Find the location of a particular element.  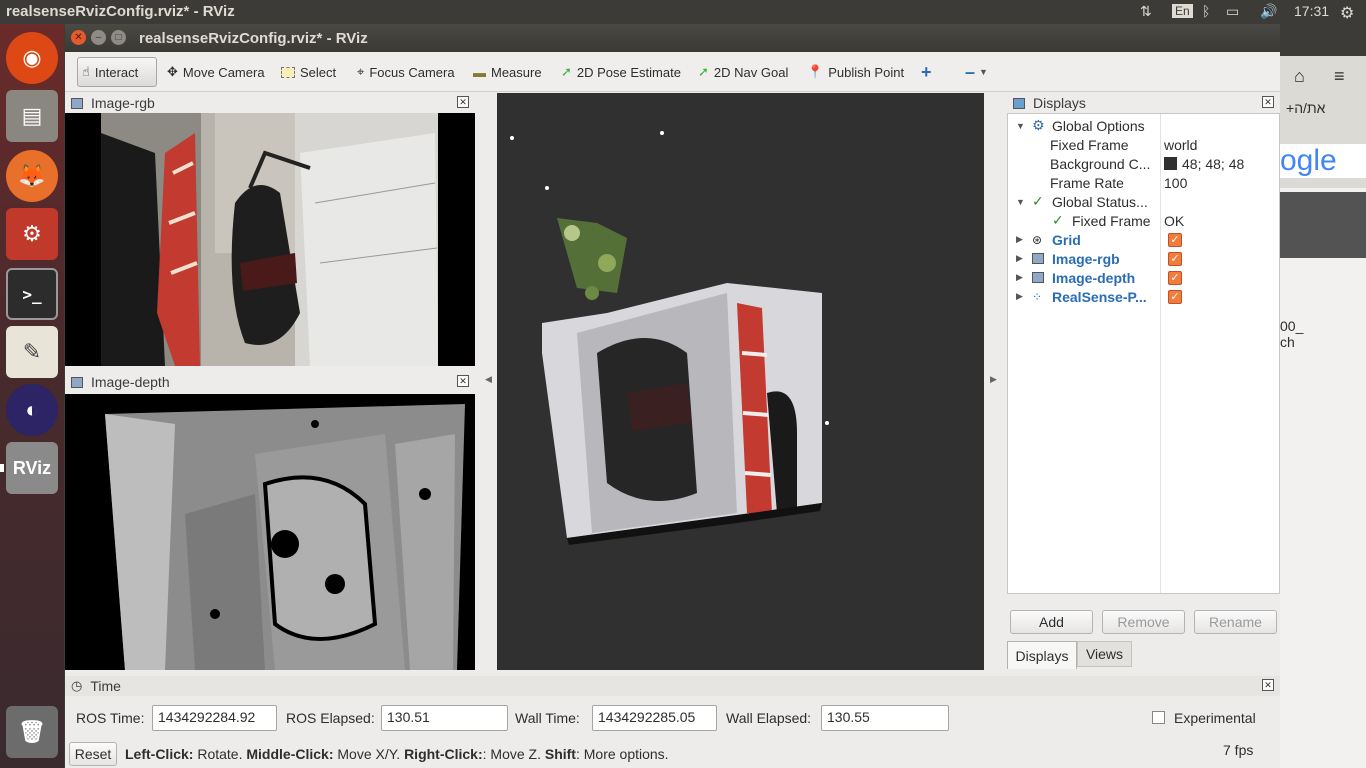

tree-item-fixed-frame: Fixed Frame world is located at coordinates (1143, 144).